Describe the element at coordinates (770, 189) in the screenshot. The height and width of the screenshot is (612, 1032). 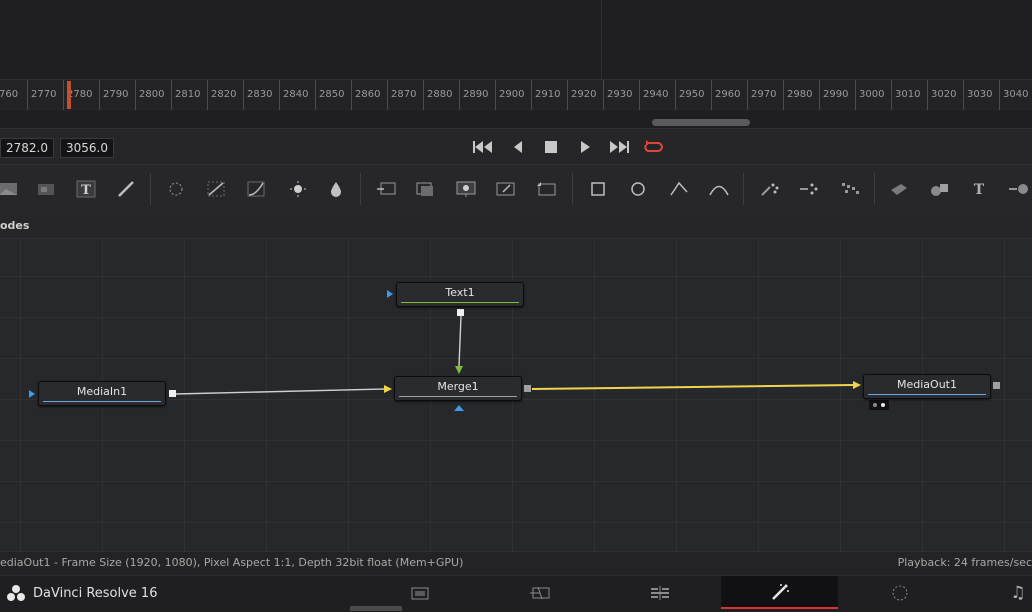
I see `particle-emitter-tool` at that location.